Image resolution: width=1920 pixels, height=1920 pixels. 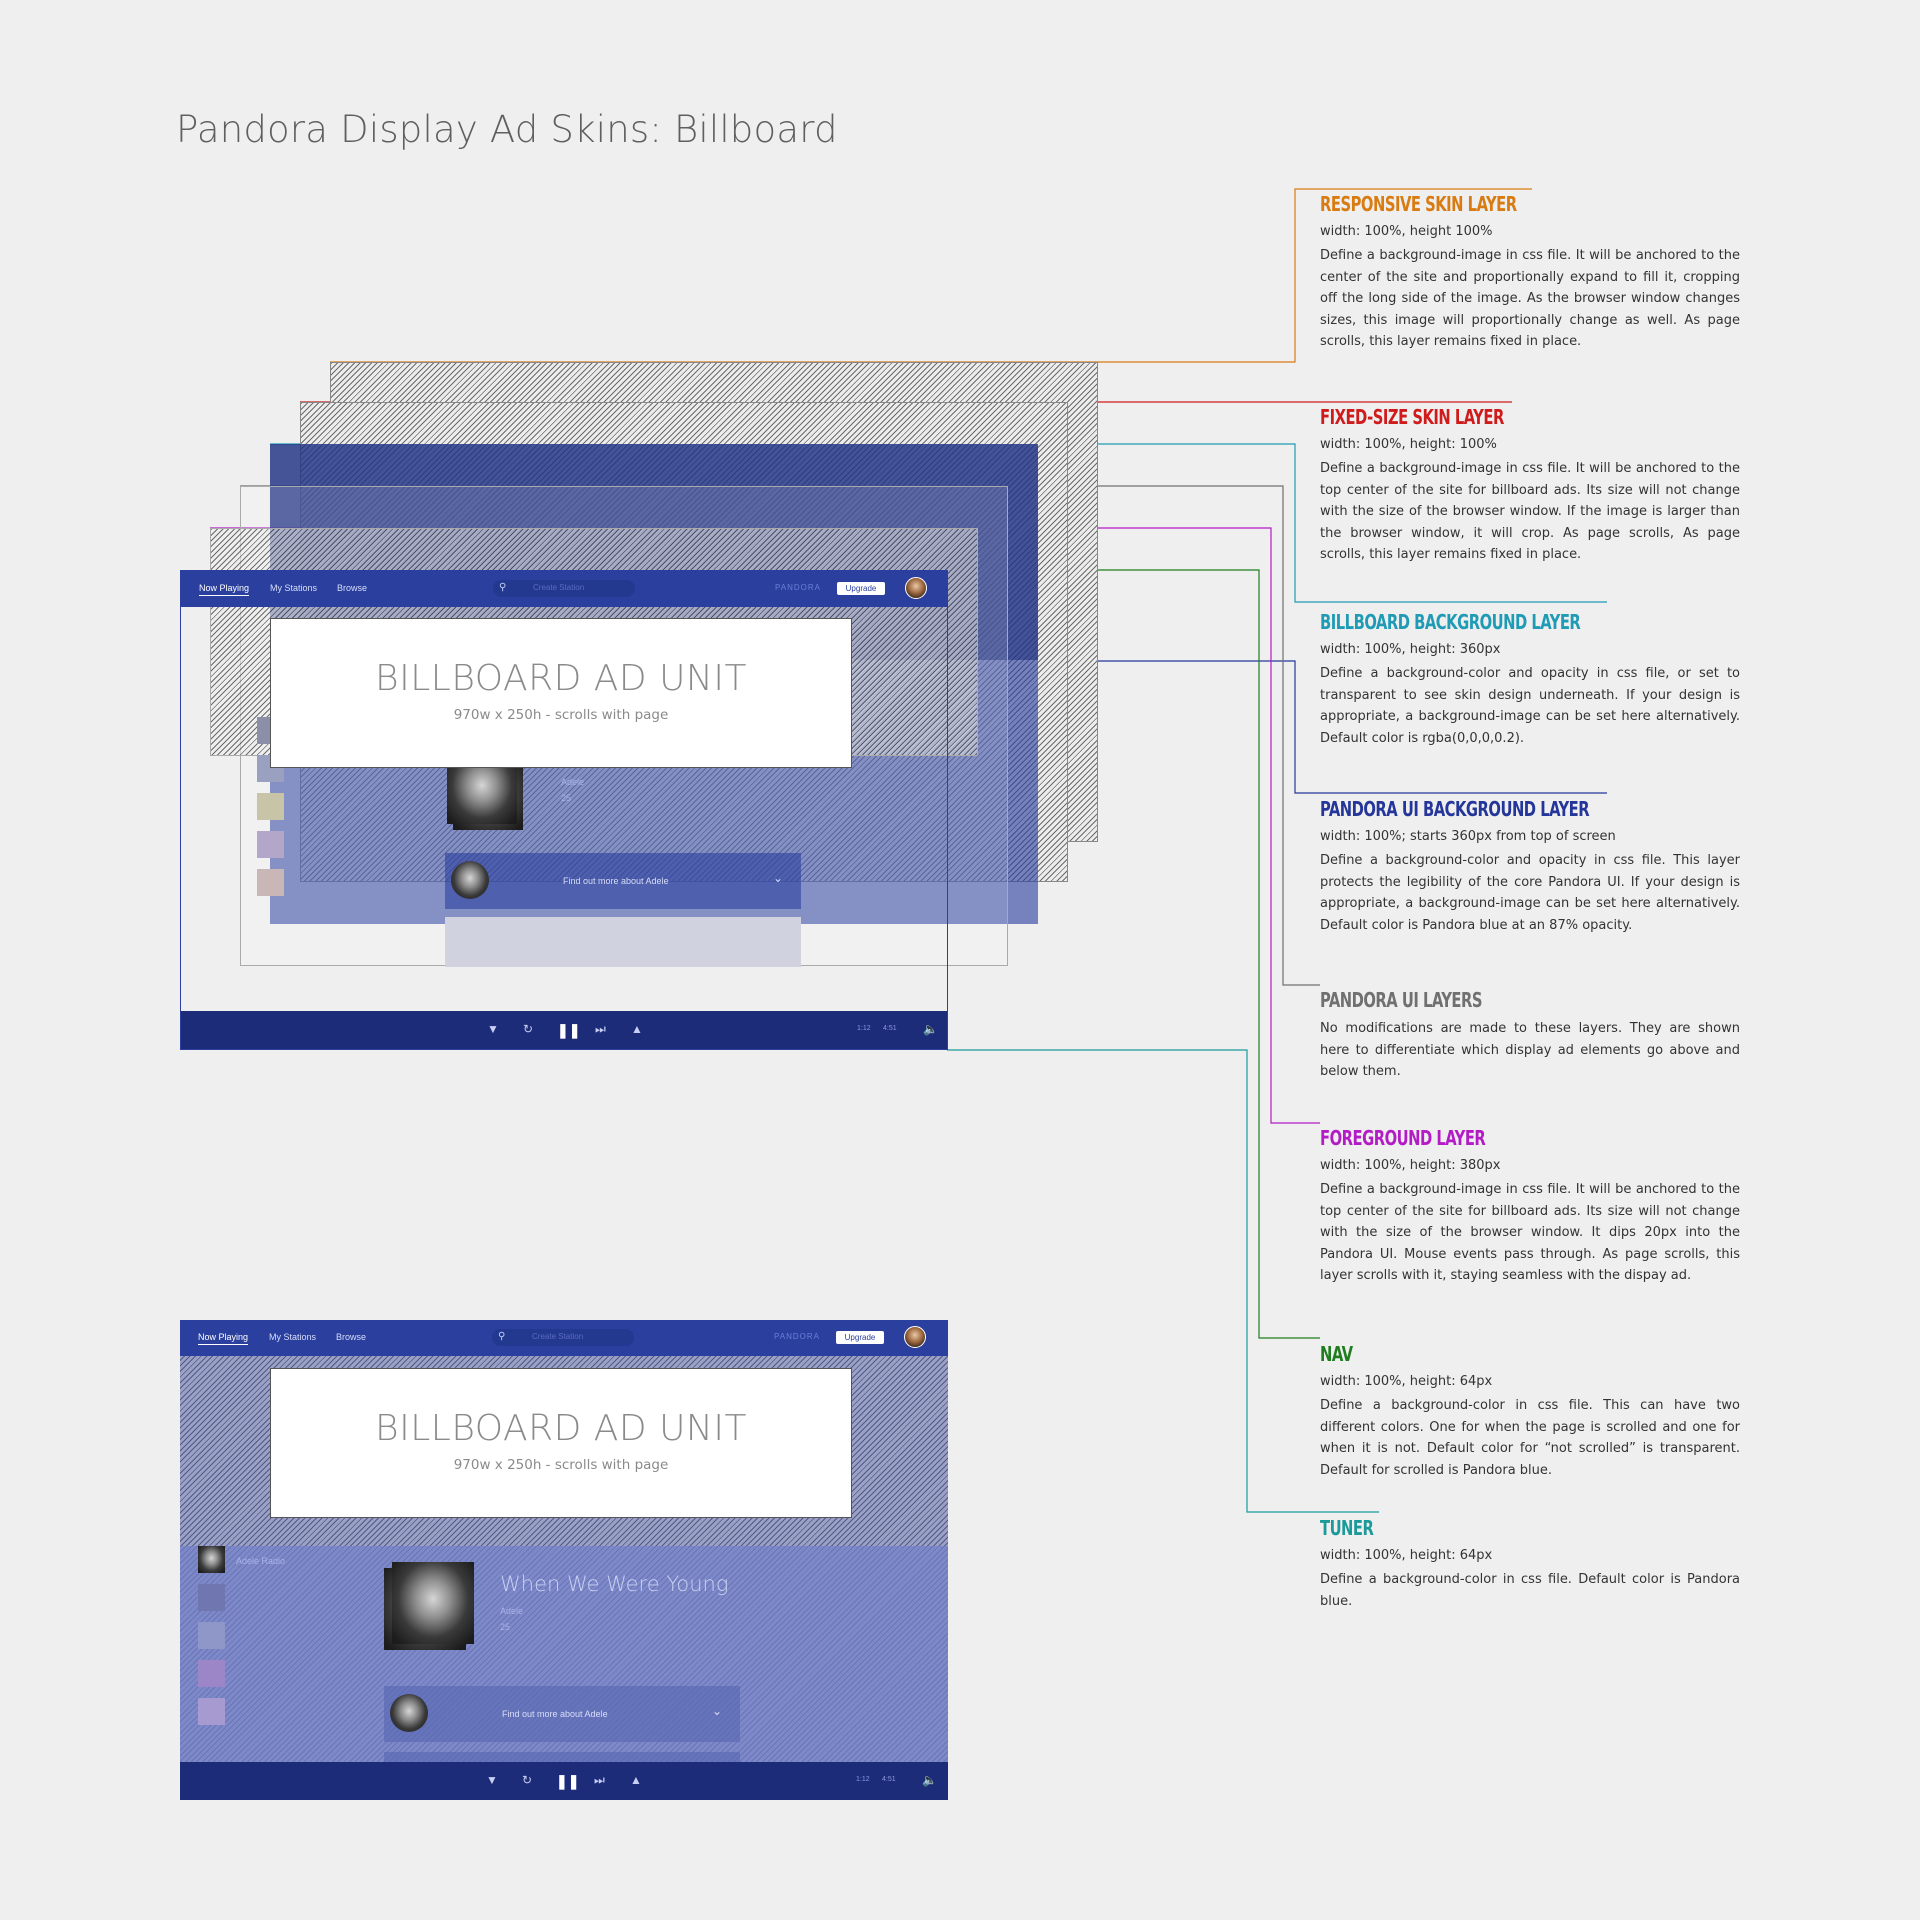 What do you see at coordinates (1455, 809) in the screenshot?
I see `annotation-title: PANDORA UI BACKGROUND LAYER` at bounding box center [1455, 809].